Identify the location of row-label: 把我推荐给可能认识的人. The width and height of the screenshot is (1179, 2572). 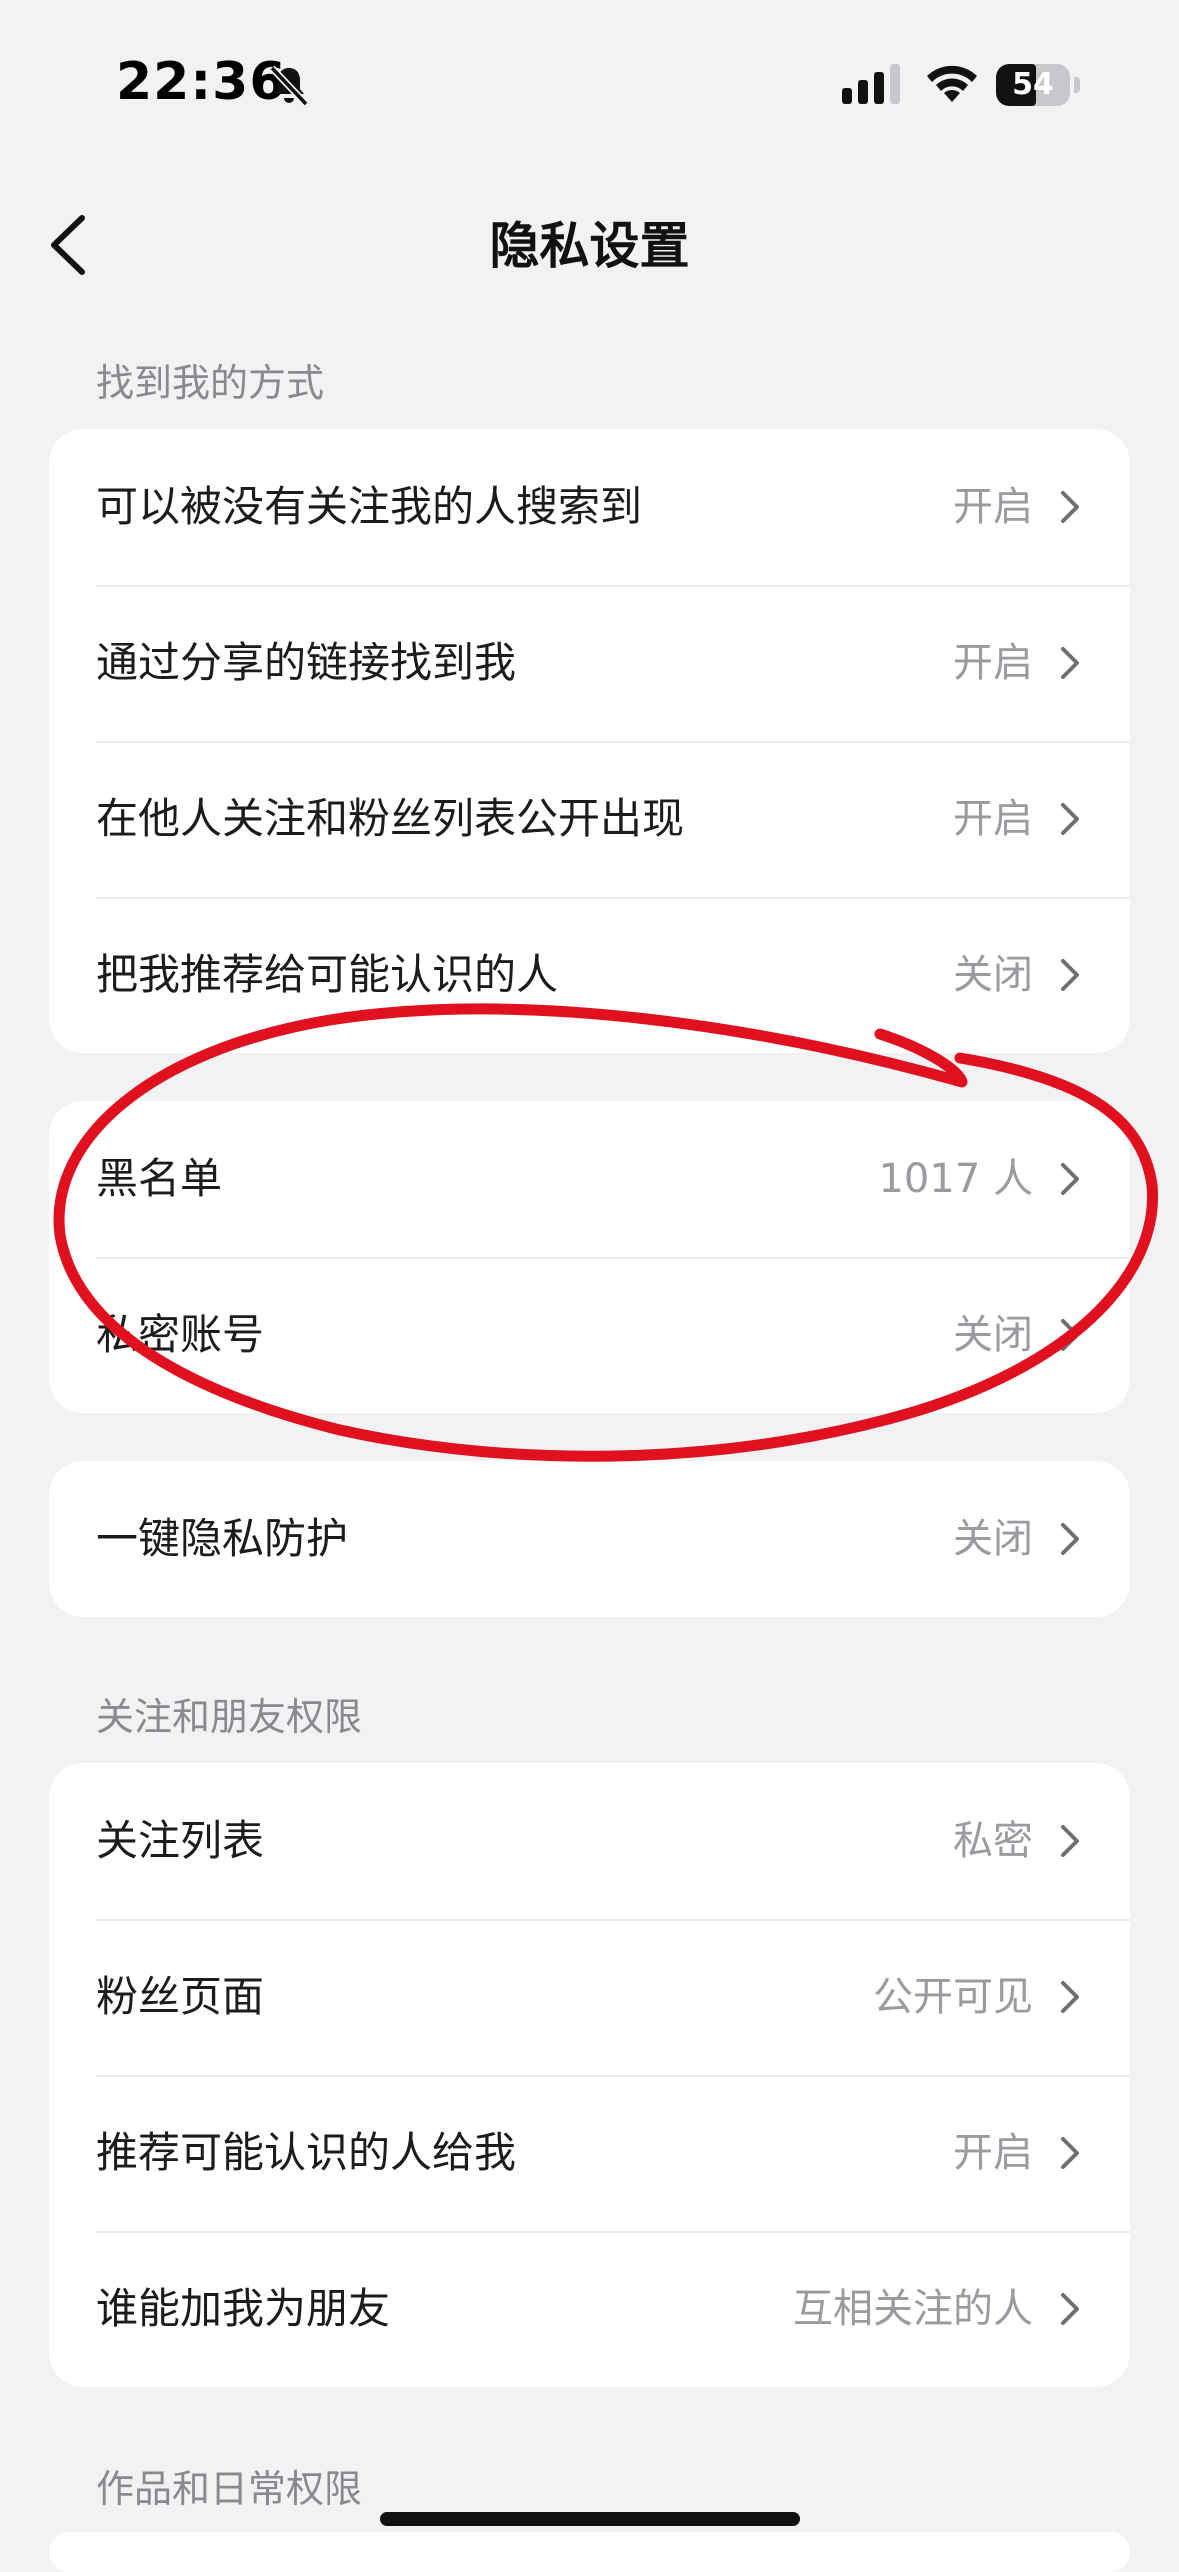
(327, 974).